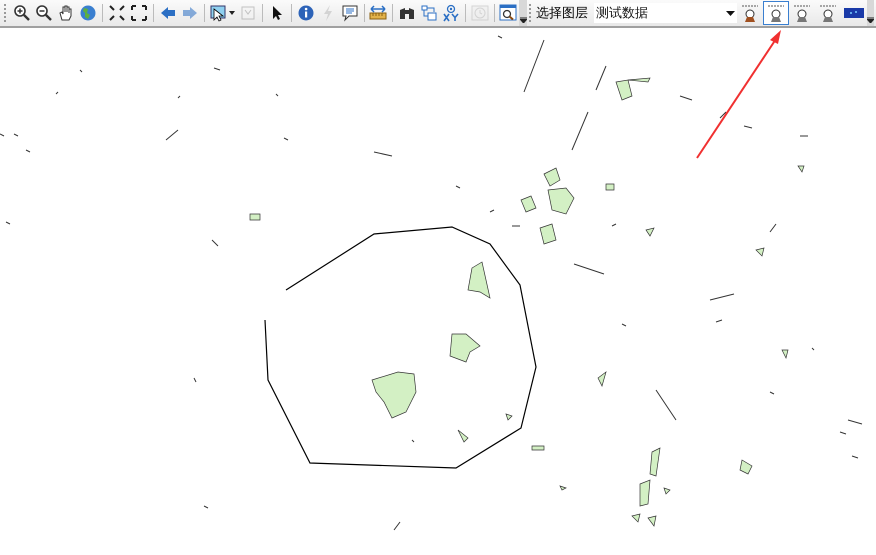 This screenshot has width=876, height=555. What do you see at coordinates (508, 13) in the screenshot?
I see `magnifier-icon` at bounding box center [508, 13].